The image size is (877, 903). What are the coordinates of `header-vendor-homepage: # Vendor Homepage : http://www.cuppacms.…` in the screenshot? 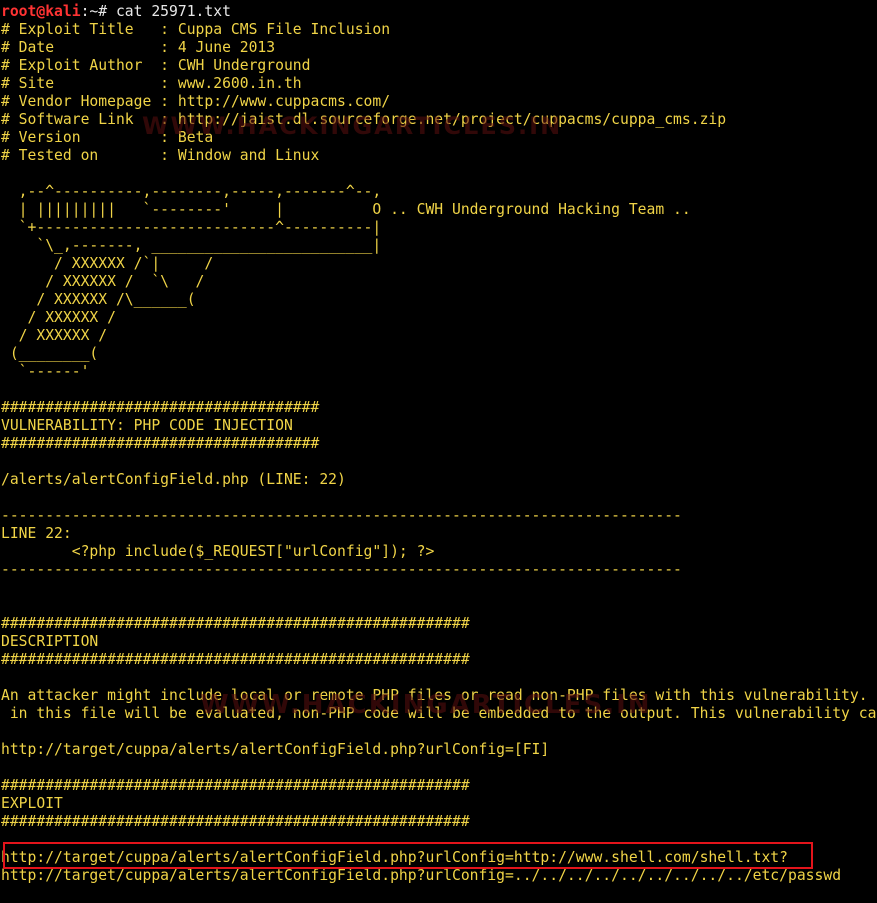 It's located at (196, 101).